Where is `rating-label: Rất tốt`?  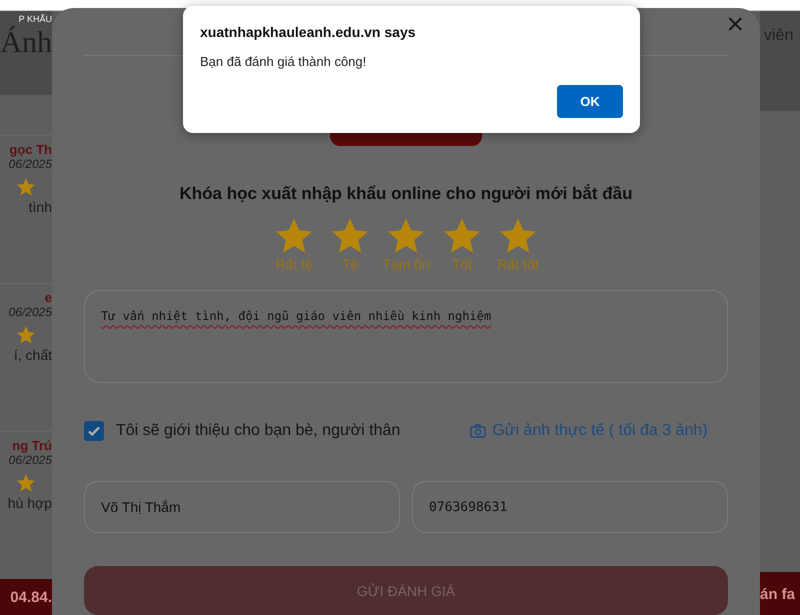 rating-label: Rất tốt is located at coordinates (518, 264).